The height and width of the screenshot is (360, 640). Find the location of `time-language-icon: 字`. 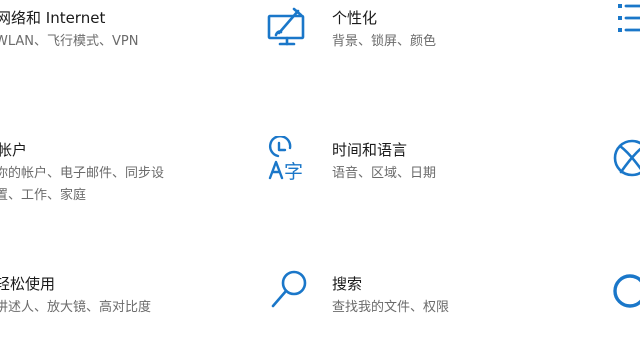

time-language-icon: 字 is located at coordinates (289, 161).